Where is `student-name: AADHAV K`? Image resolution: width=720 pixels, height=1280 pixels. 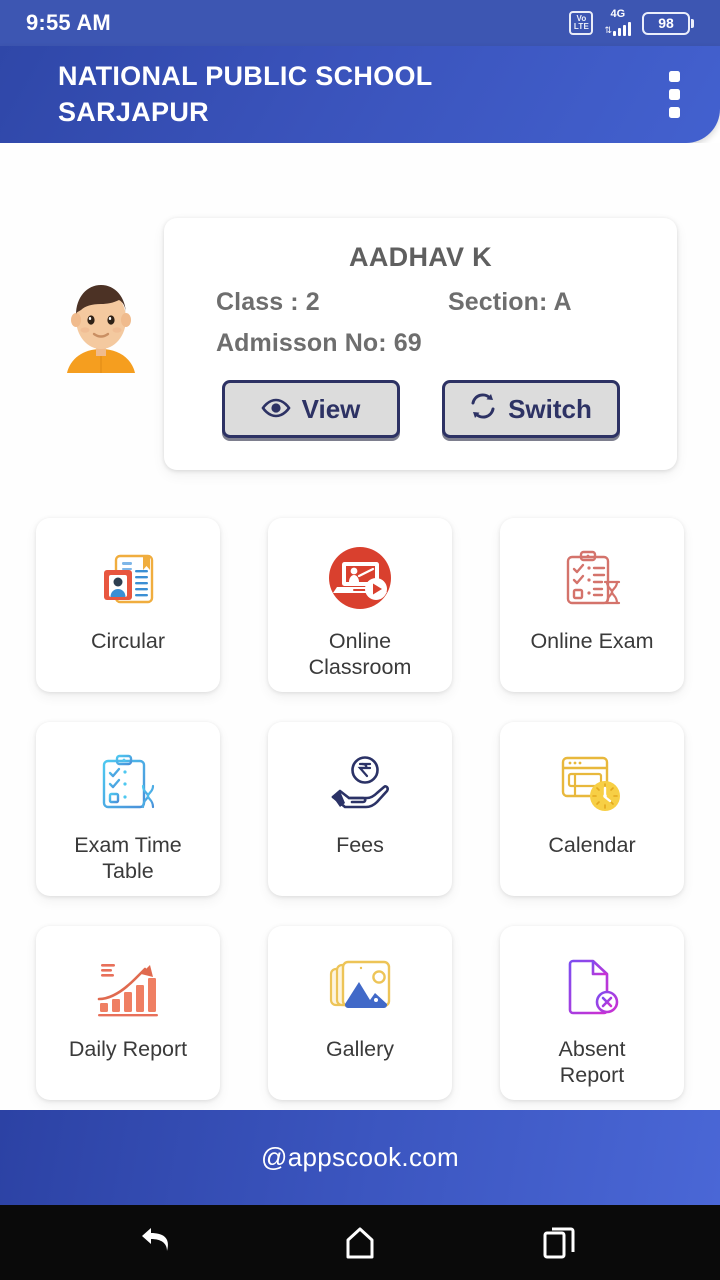 student-name: AADHAV K is located at coordinates (420, 257).